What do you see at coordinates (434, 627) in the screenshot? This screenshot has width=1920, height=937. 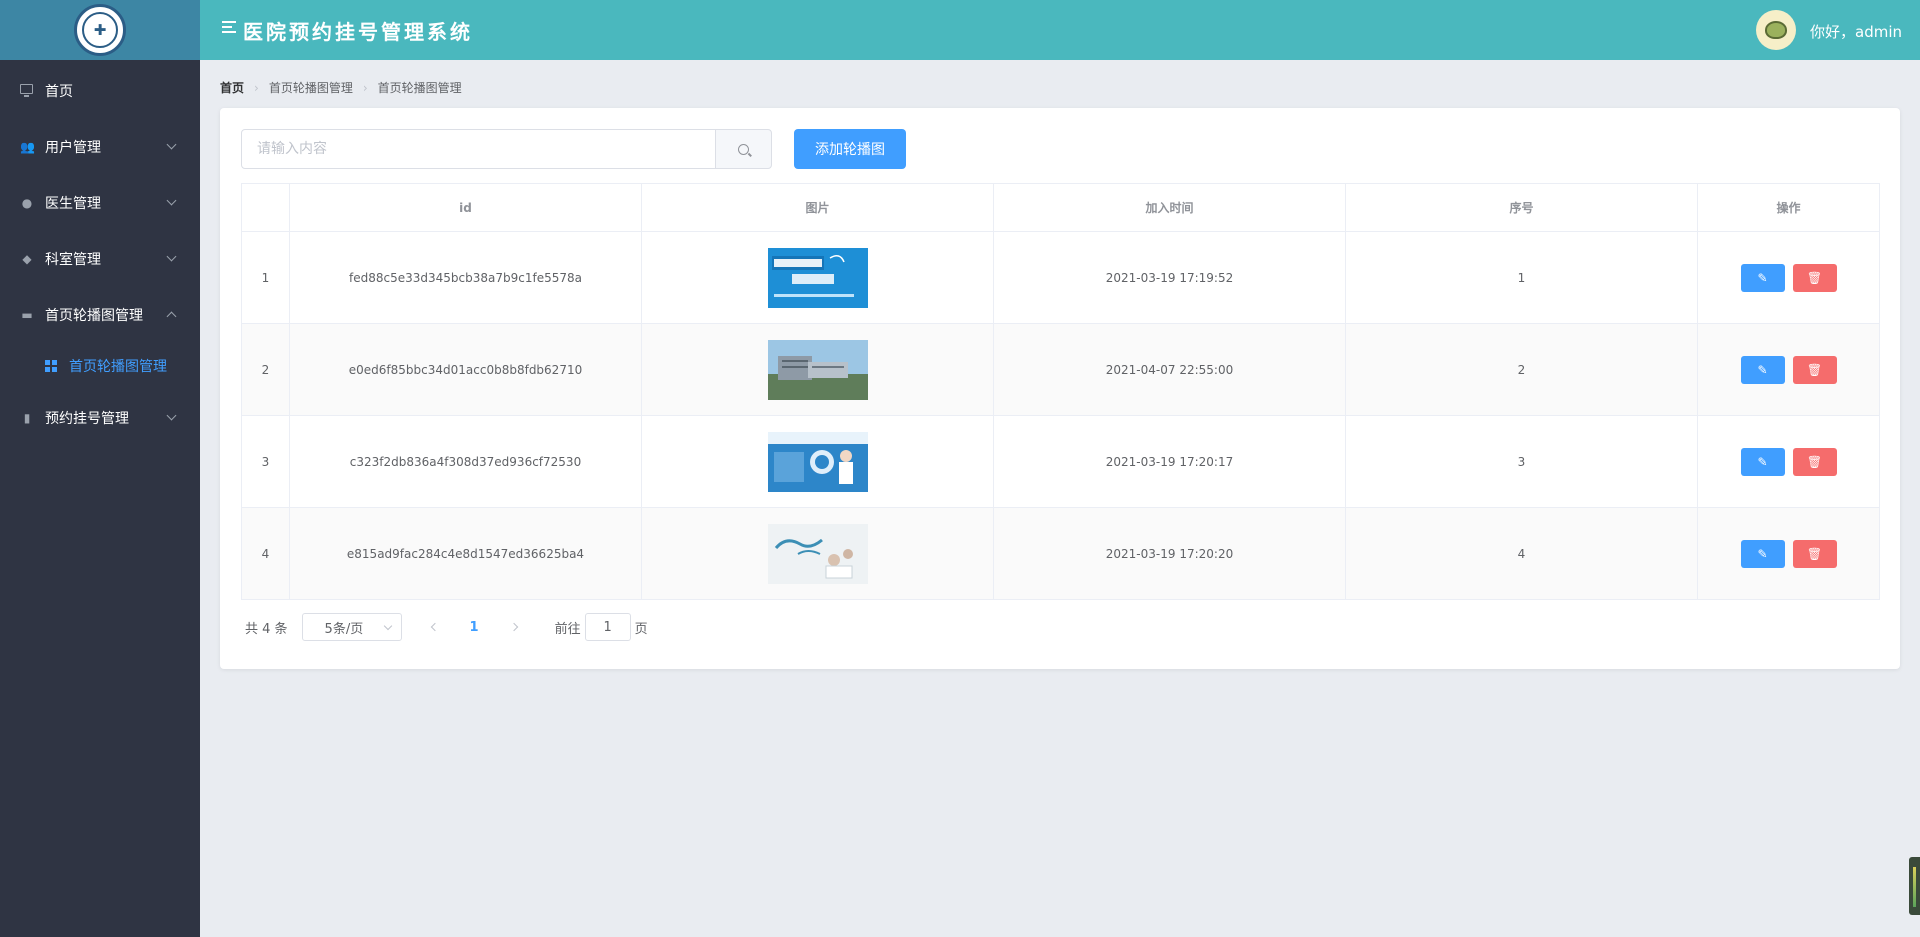 I see `prev-page-icon` at bounding box center [434, 627].